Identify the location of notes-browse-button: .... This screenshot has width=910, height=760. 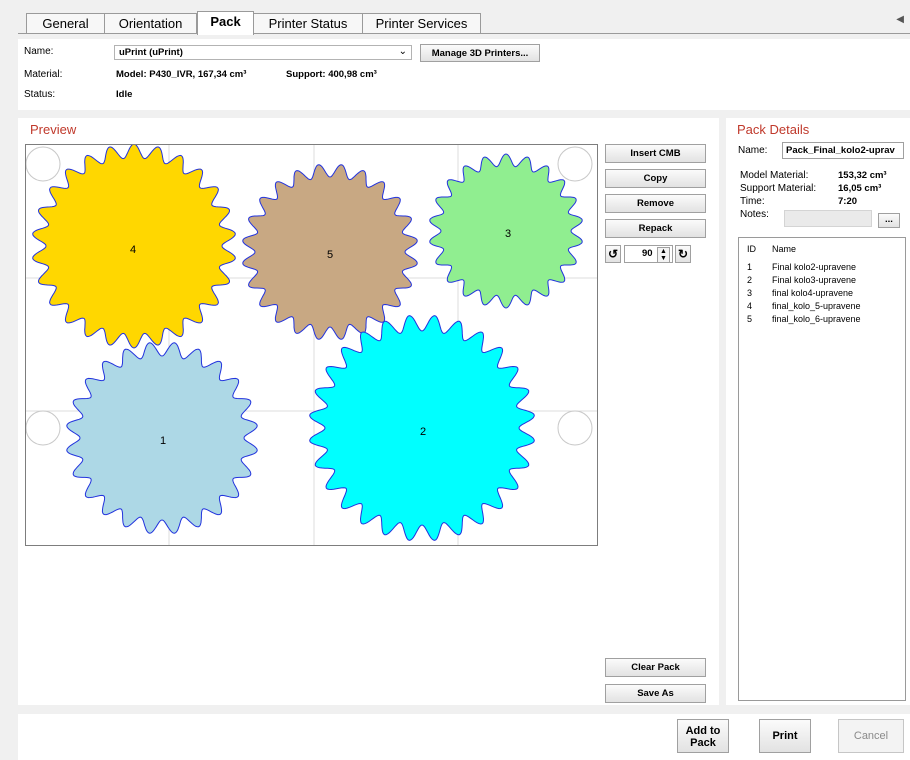
(889, 220).